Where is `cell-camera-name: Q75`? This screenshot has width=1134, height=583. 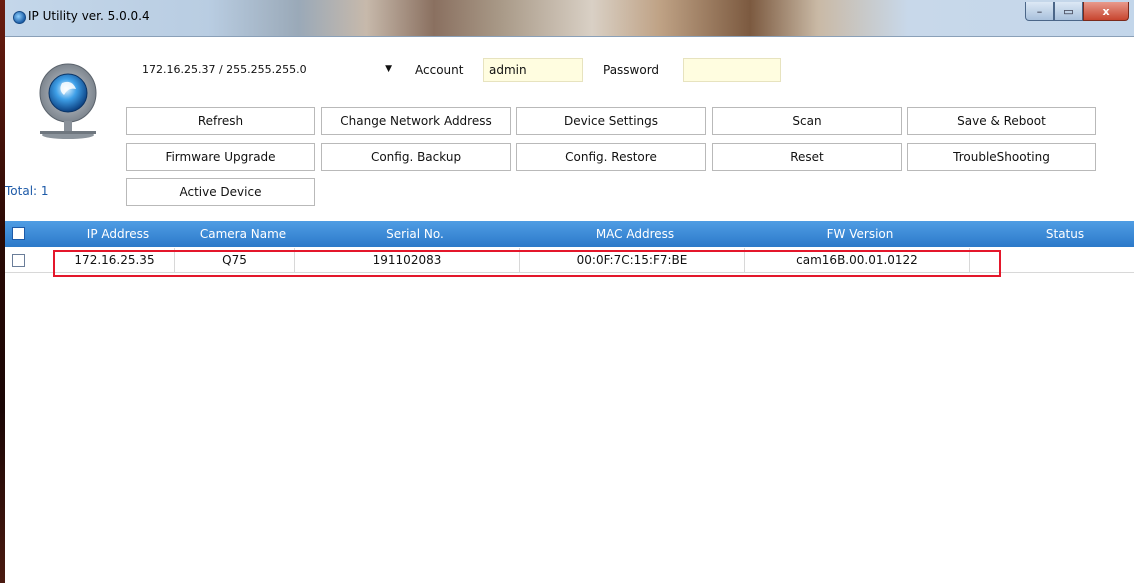
cell-camera-name: Q75 is located at coordinates (235, 260).